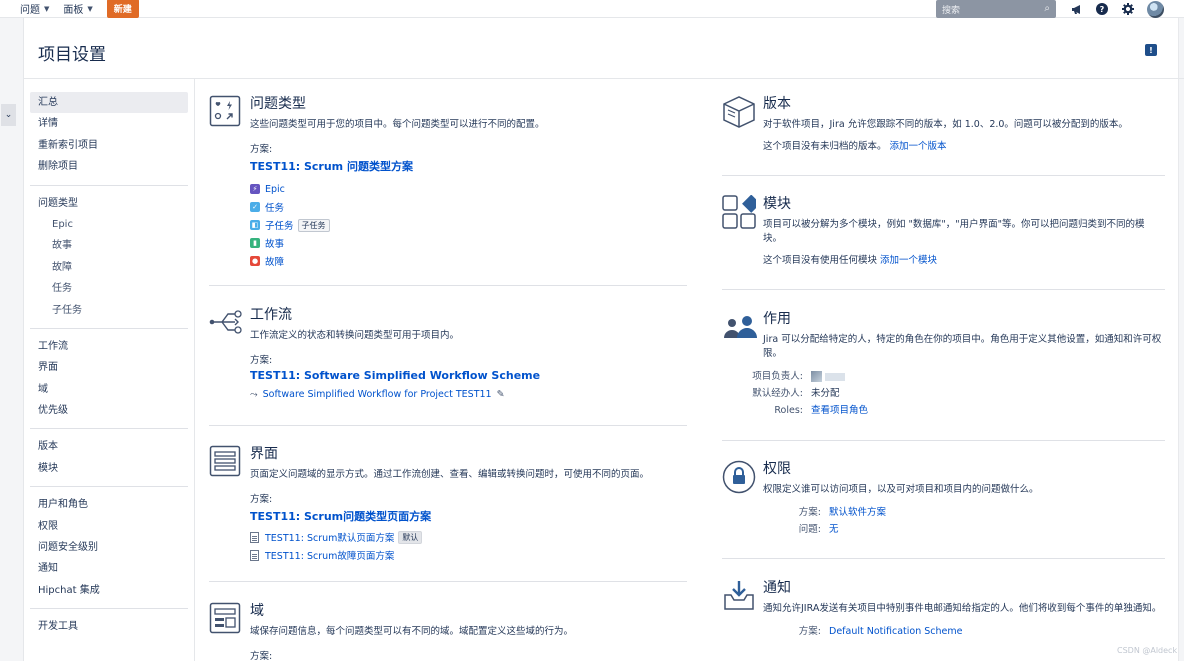 Image resolution: width=1184 pixels, height=661 pixels. Describe the element at coordinates (1151, 50) in the screenshot. I see `feedback-icon: !` at that location.